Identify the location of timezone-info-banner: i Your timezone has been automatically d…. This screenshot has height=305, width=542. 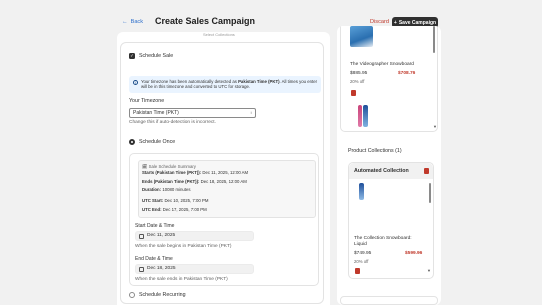
(225, 84).